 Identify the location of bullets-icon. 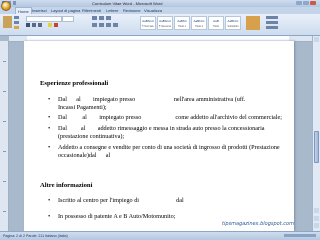
(94, 18).